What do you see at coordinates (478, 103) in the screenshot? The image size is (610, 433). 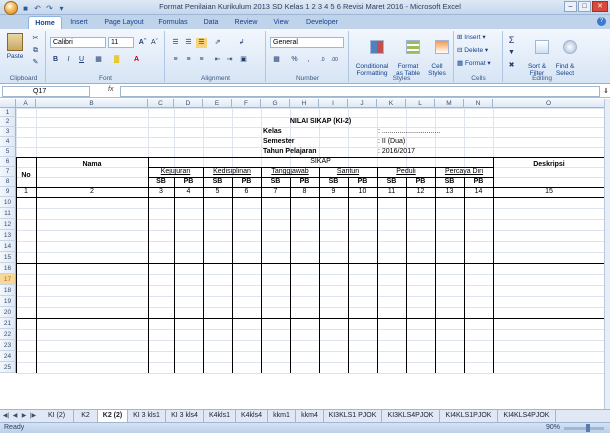 I see `column-header: N` at bounding box center [478, 103].